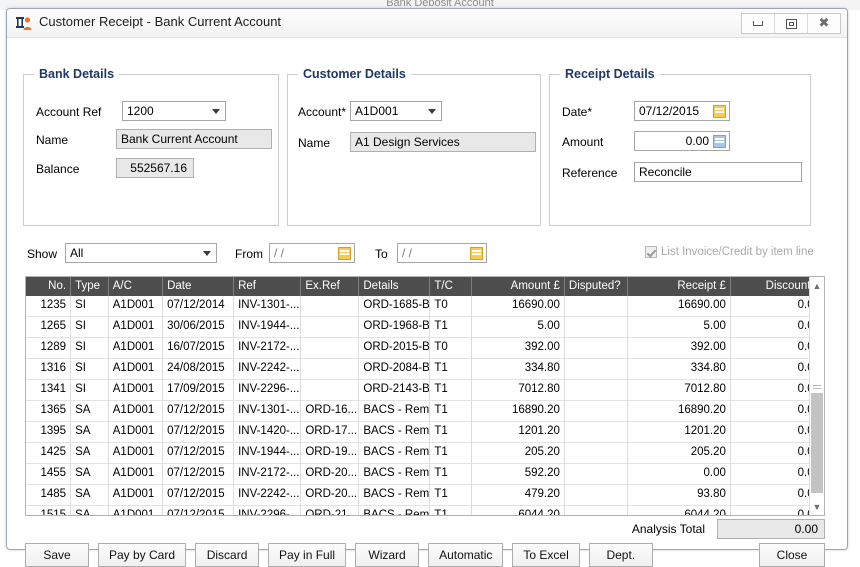 This screenshot has width=860, height=567. I want to click on cell-date: 24/08/2015, so click(199, 369).